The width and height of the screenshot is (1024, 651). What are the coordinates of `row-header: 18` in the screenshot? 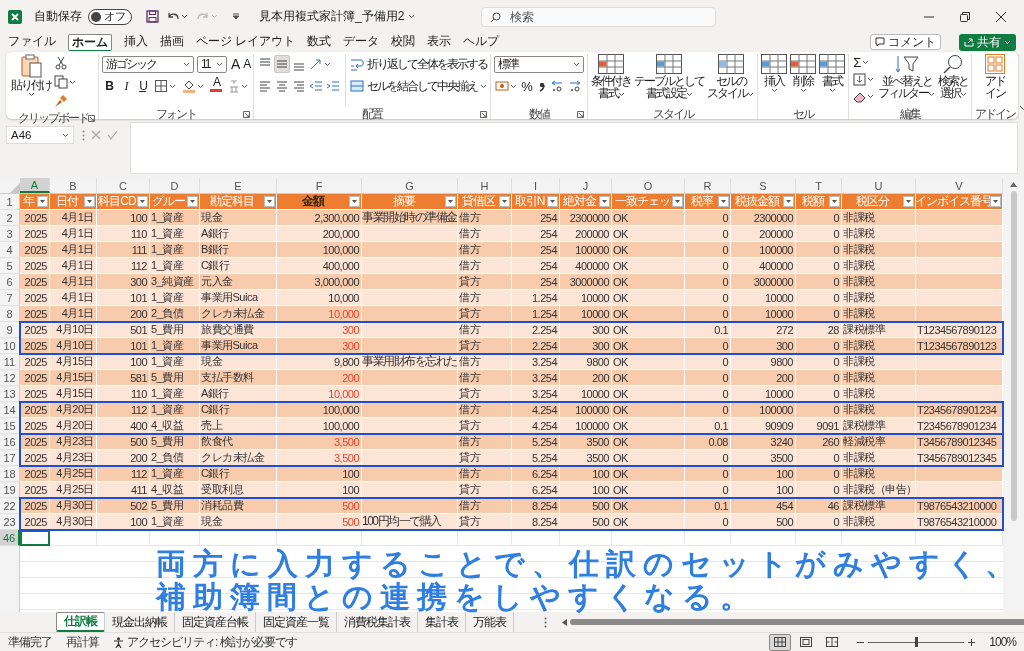 It's located at (10, 474).